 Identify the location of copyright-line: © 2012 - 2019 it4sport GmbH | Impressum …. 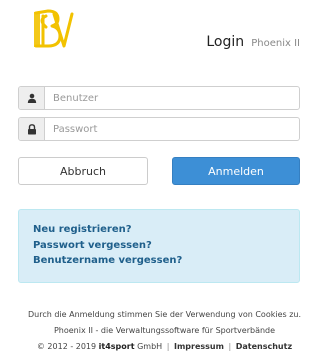
(164, 345).